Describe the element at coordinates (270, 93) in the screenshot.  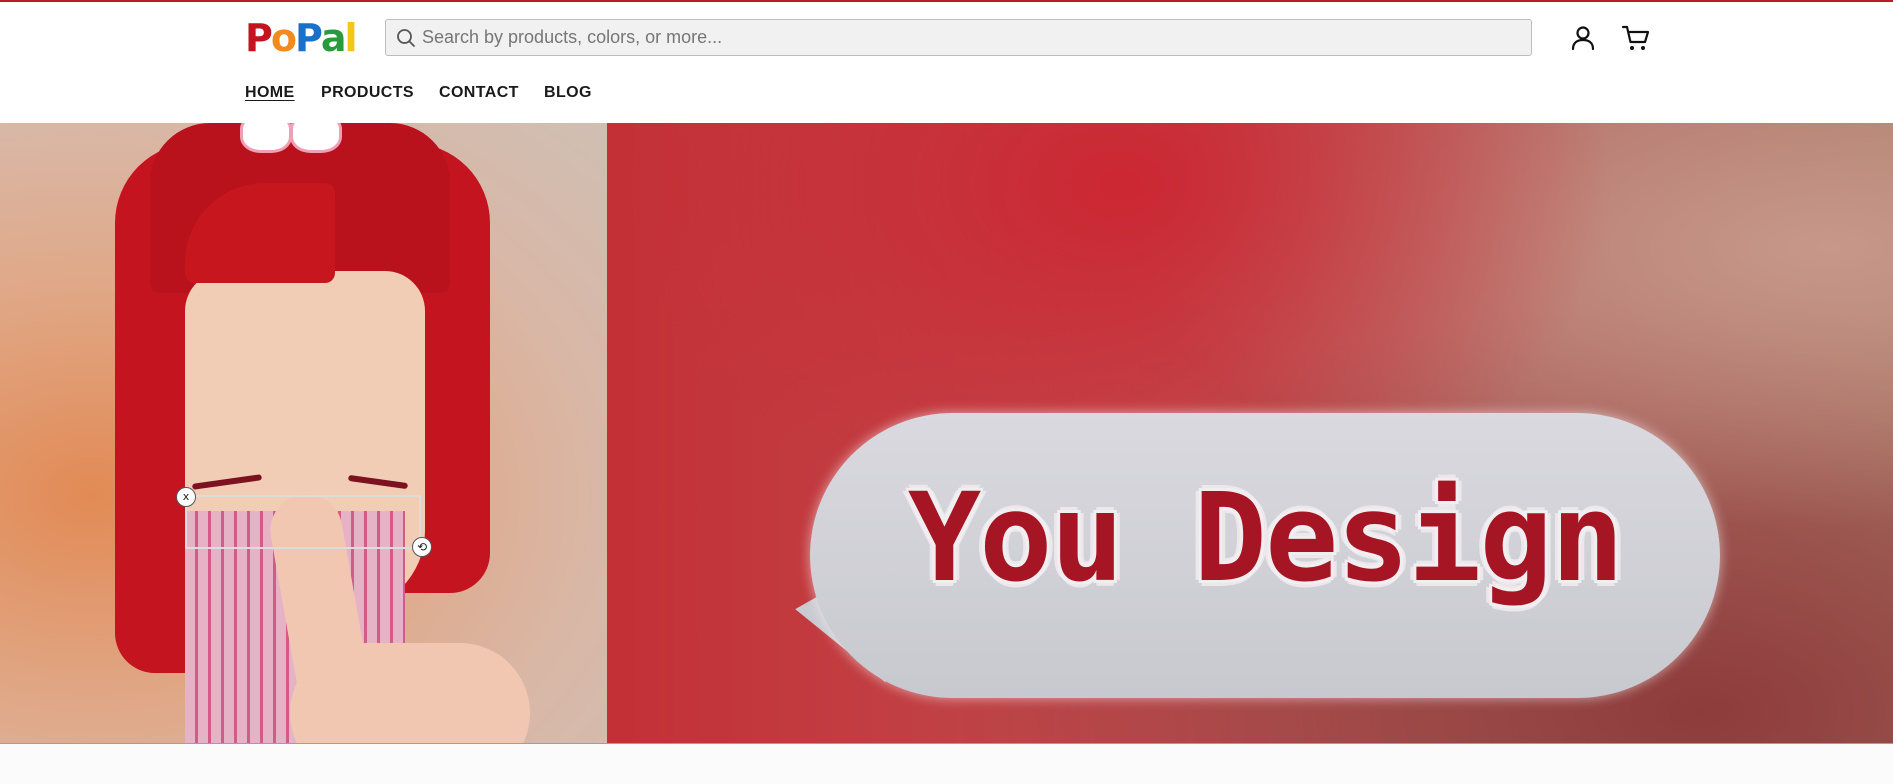
I see `nav-item-home: HOME` at that location.